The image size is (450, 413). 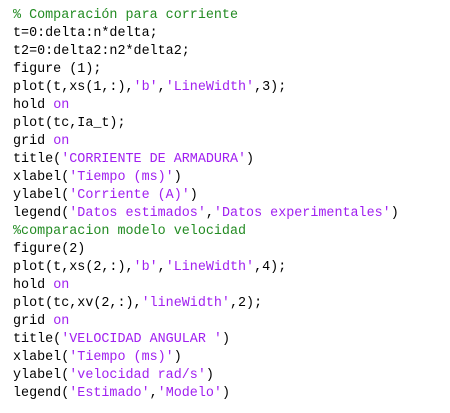 I want to click on code-line: % Comparación para corriente, so click(x=228, y=16).